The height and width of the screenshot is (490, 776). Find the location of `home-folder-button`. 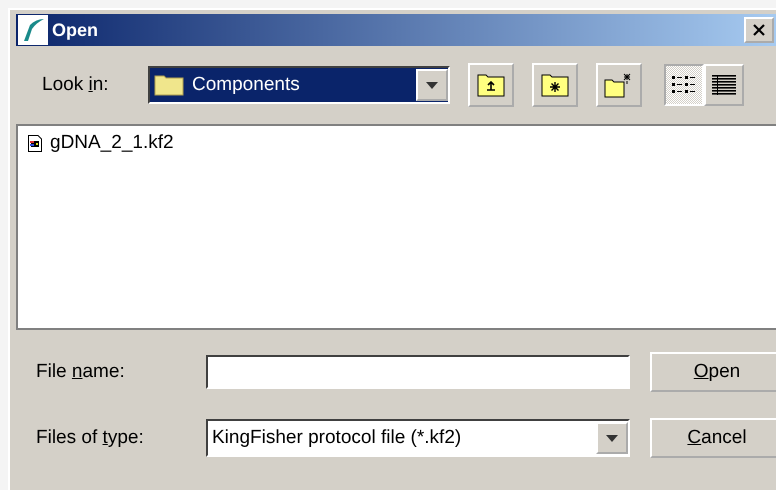

home-folder-button is located at coordinates (555, 85).